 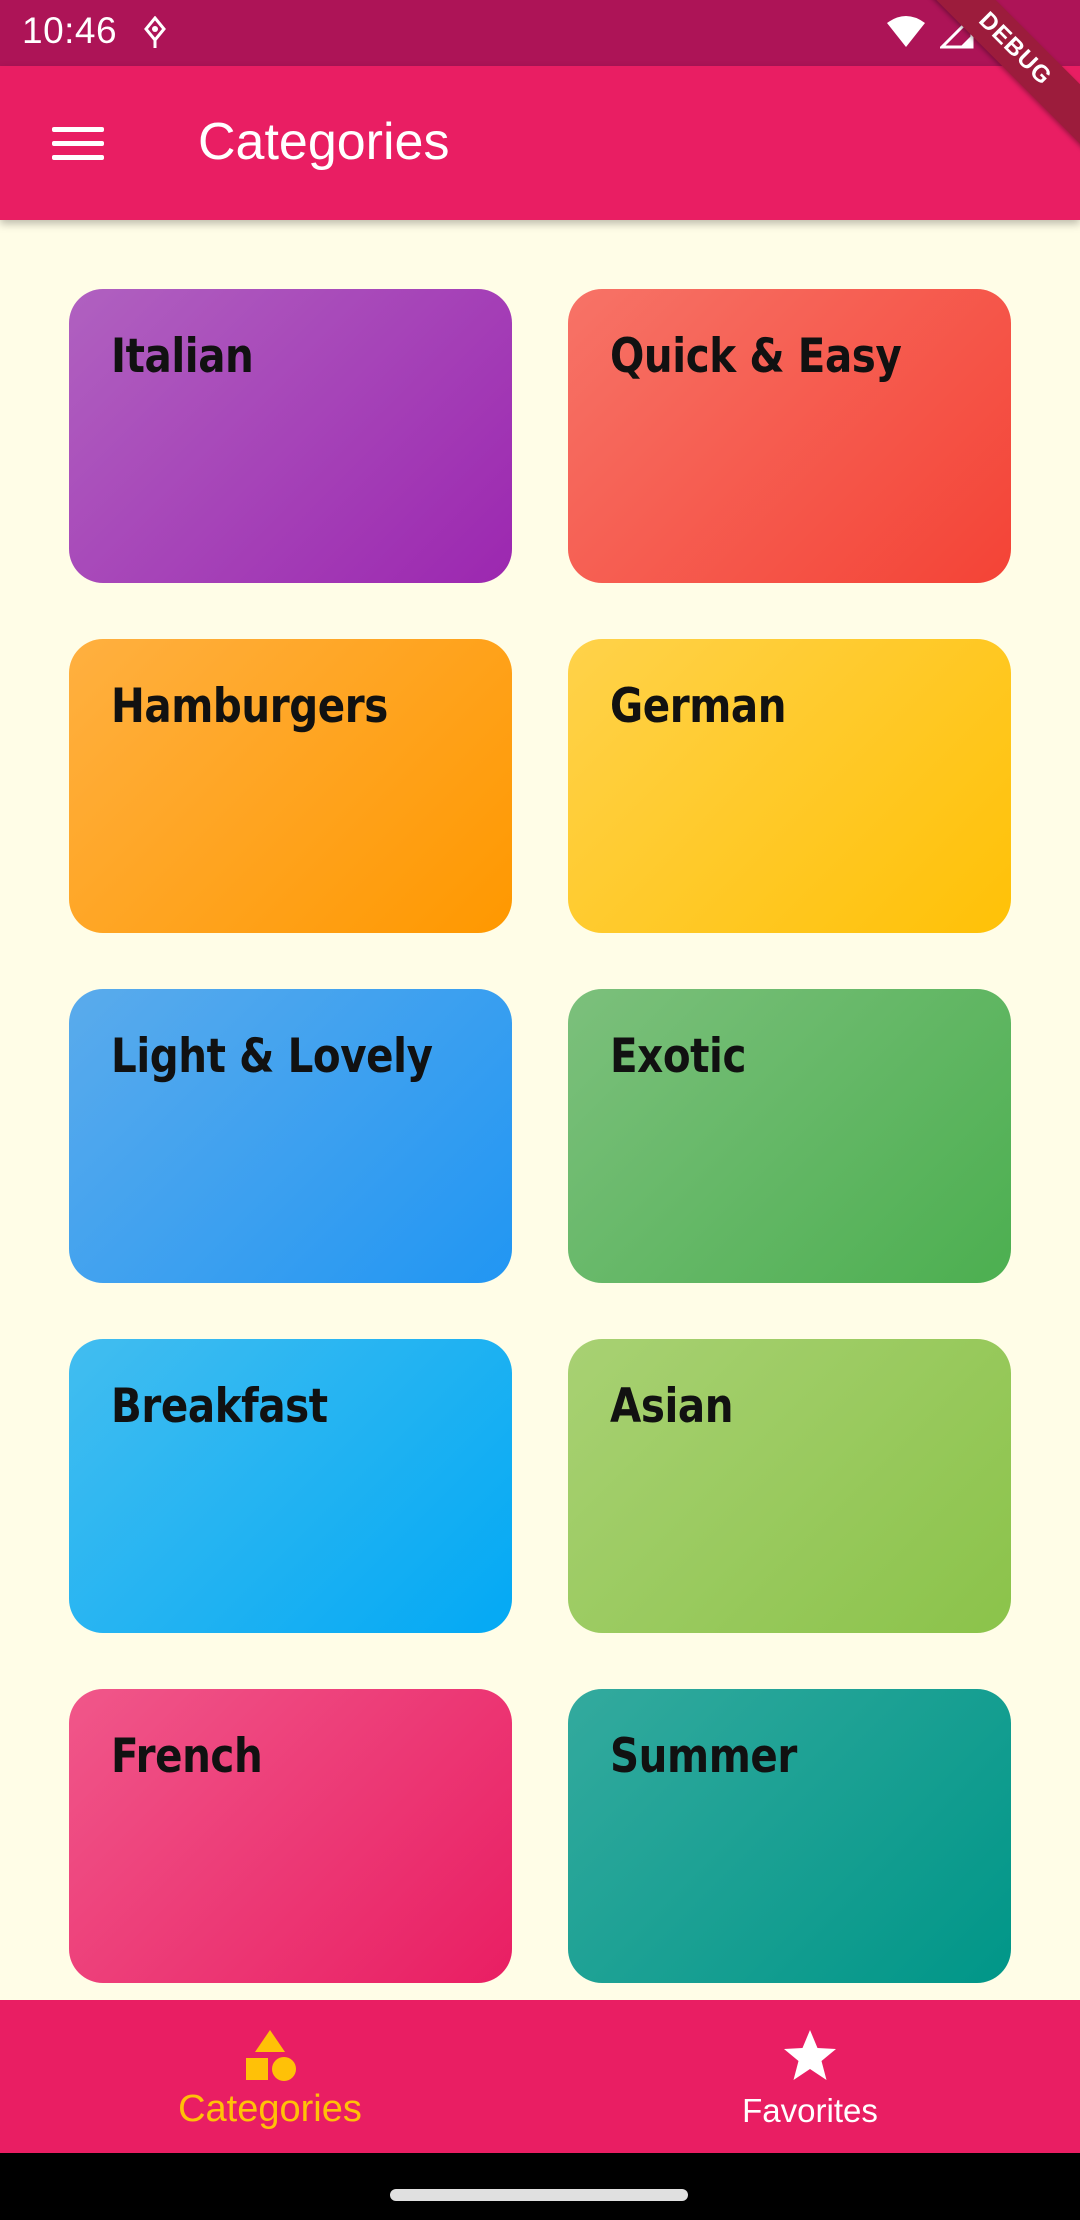 What do you see at coordinates (540, 143) in the screenshot?
I see `app-bar: Categories` at bounding box center [540, 143].